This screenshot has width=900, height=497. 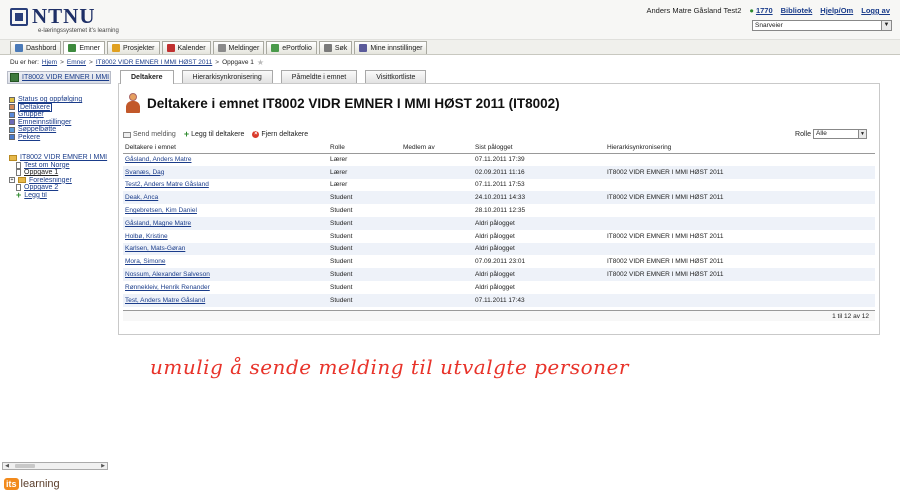 I want to click on subtab-visittkortliste: Visittkortliste, so click(x=396, y=76).